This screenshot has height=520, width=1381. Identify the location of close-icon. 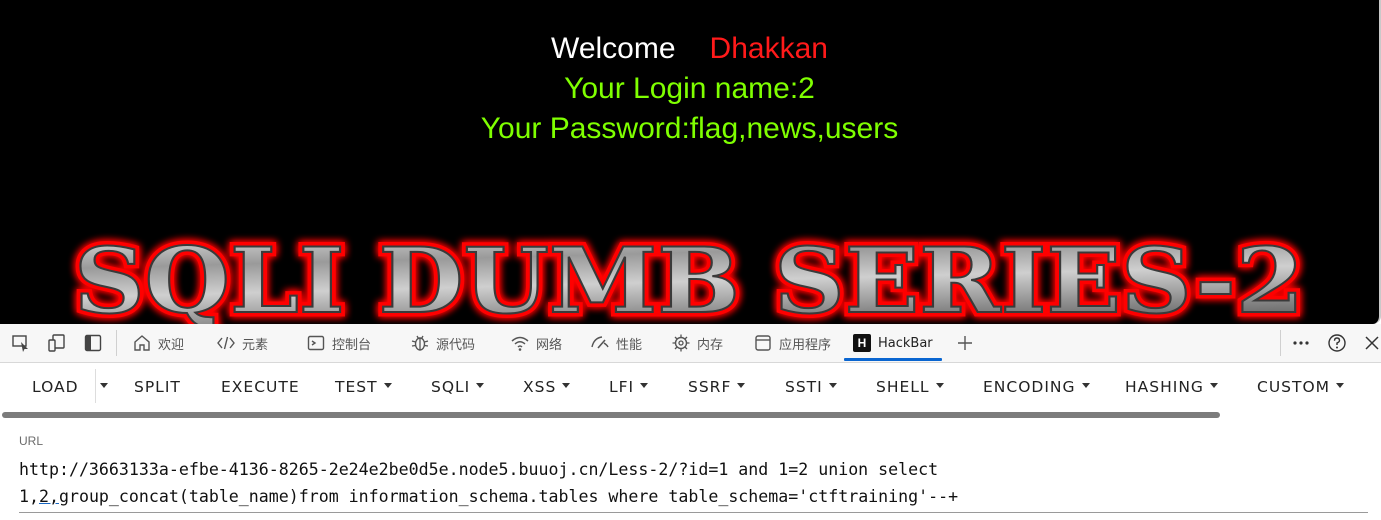
(1371, 343).